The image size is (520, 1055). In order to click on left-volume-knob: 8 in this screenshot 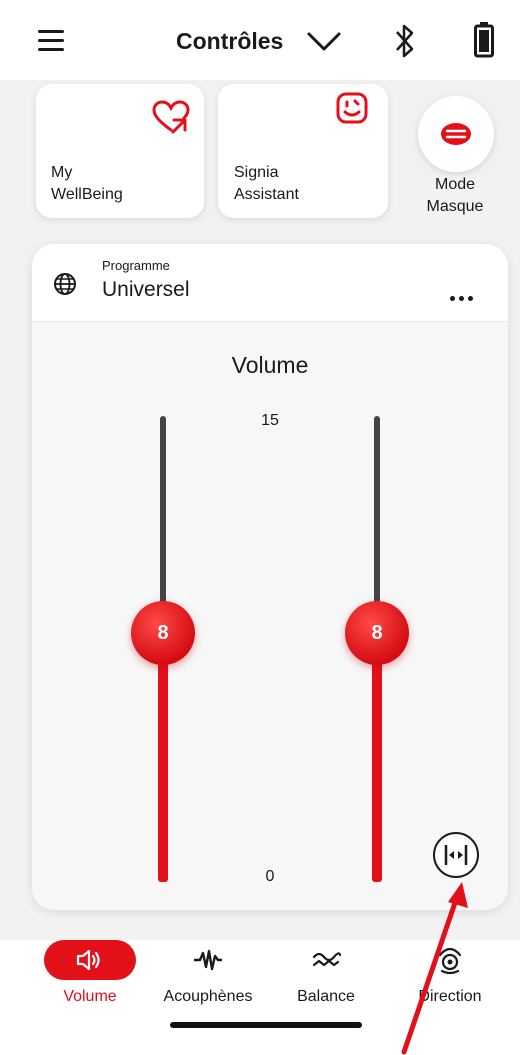, I will do `click(163, 633)`.